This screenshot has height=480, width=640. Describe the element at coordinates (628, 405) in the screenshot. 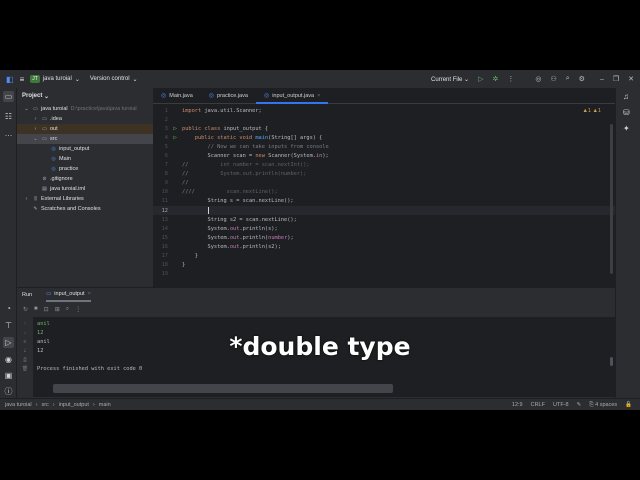

I see `lock-icon: 🔓` at that location.